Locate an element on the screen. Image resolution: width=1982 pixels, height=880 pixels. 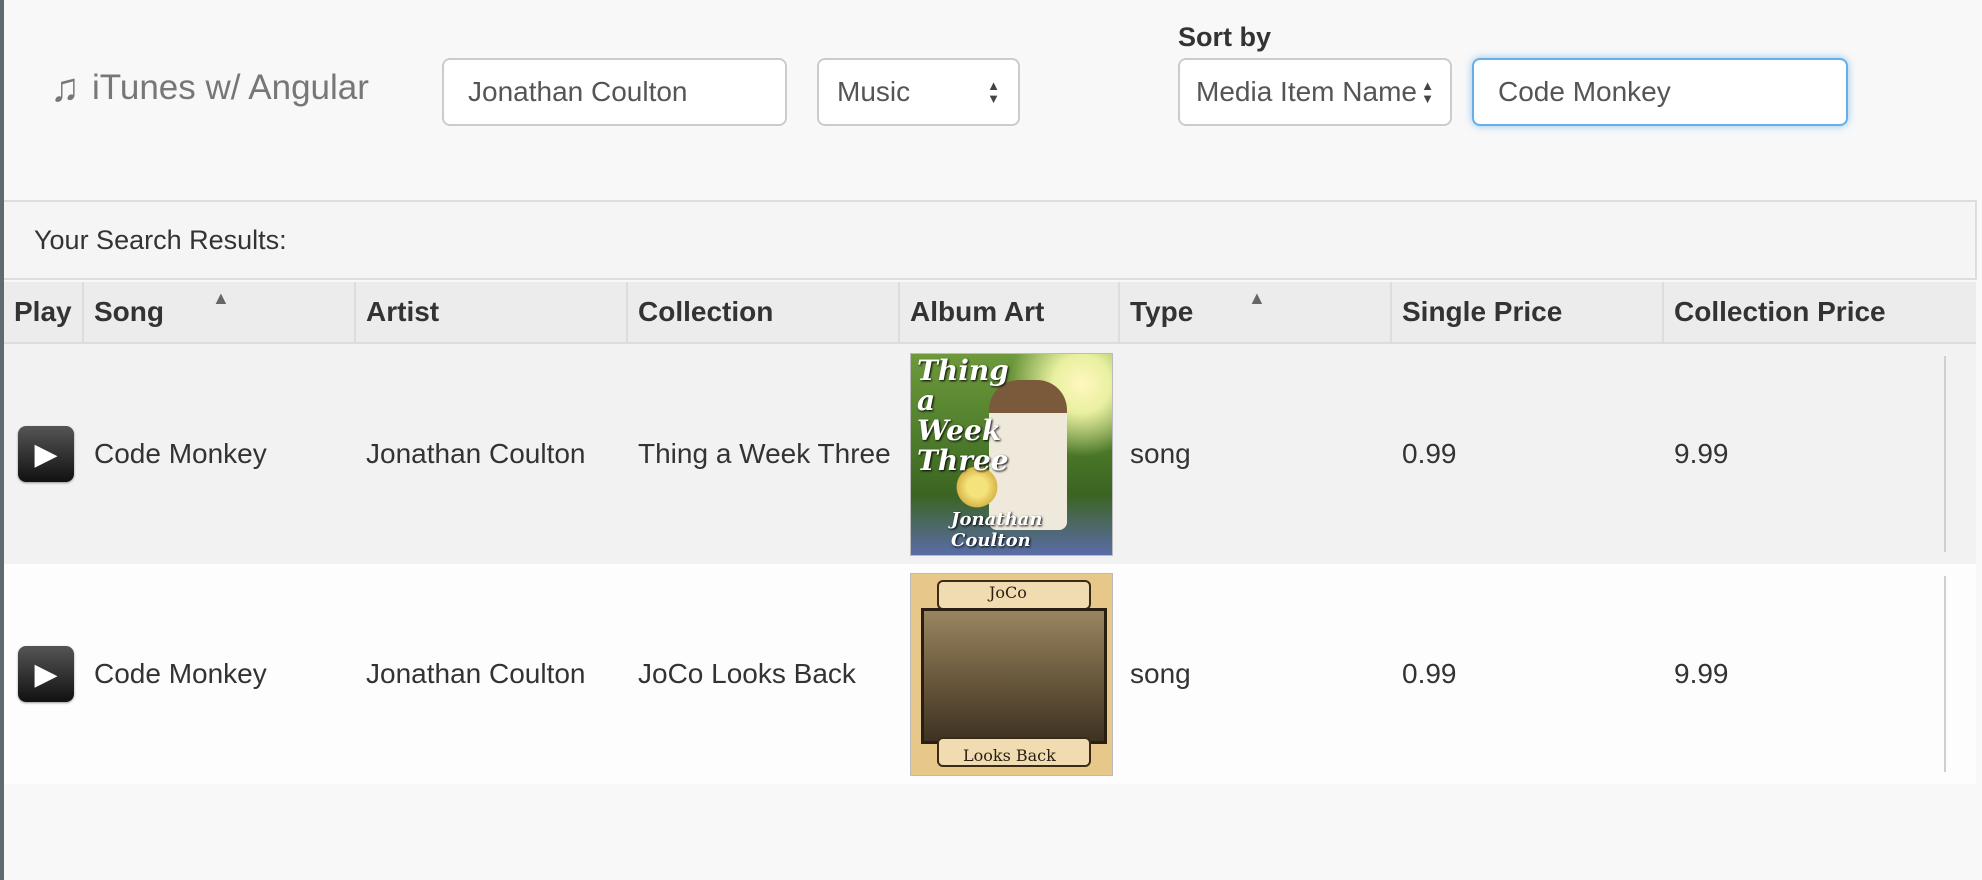
search-term-input: Jonathan Coulton is located at coordinates (614, 92).